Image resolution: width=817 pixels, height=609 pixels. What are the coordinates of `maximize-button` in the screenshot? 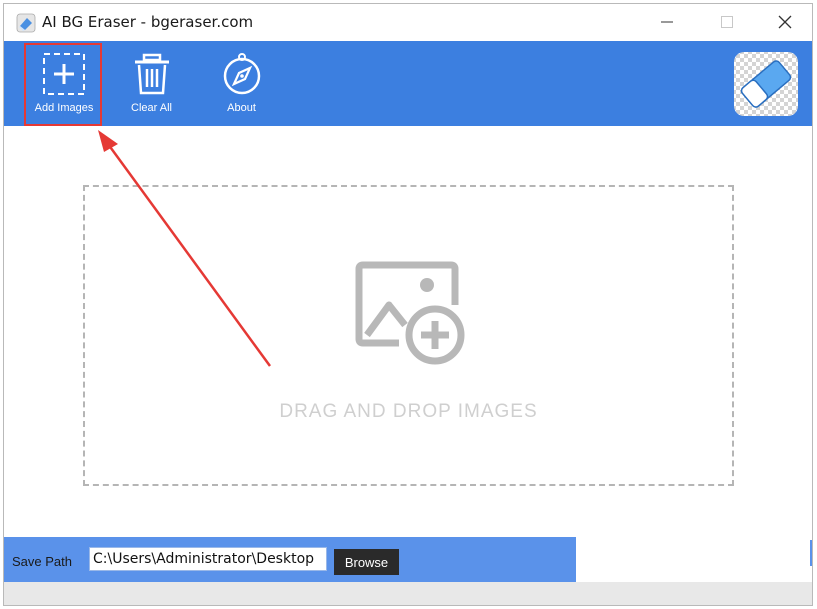 It's located at (727, 22).